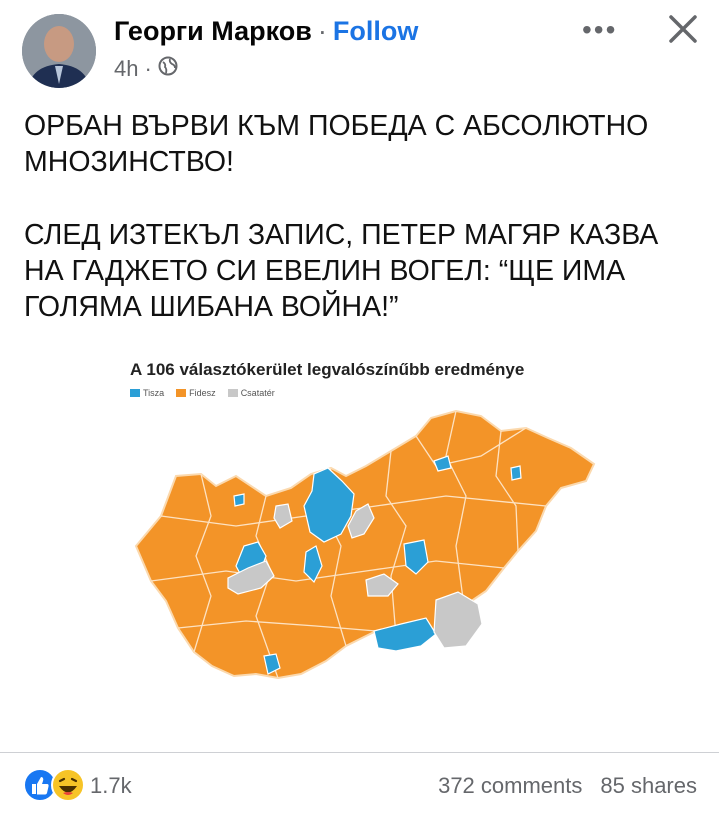  What do you see at coordinates (213, 31) in the screenshot?
I see `author-name: Георги Марков` at bounding box center [213, 31].